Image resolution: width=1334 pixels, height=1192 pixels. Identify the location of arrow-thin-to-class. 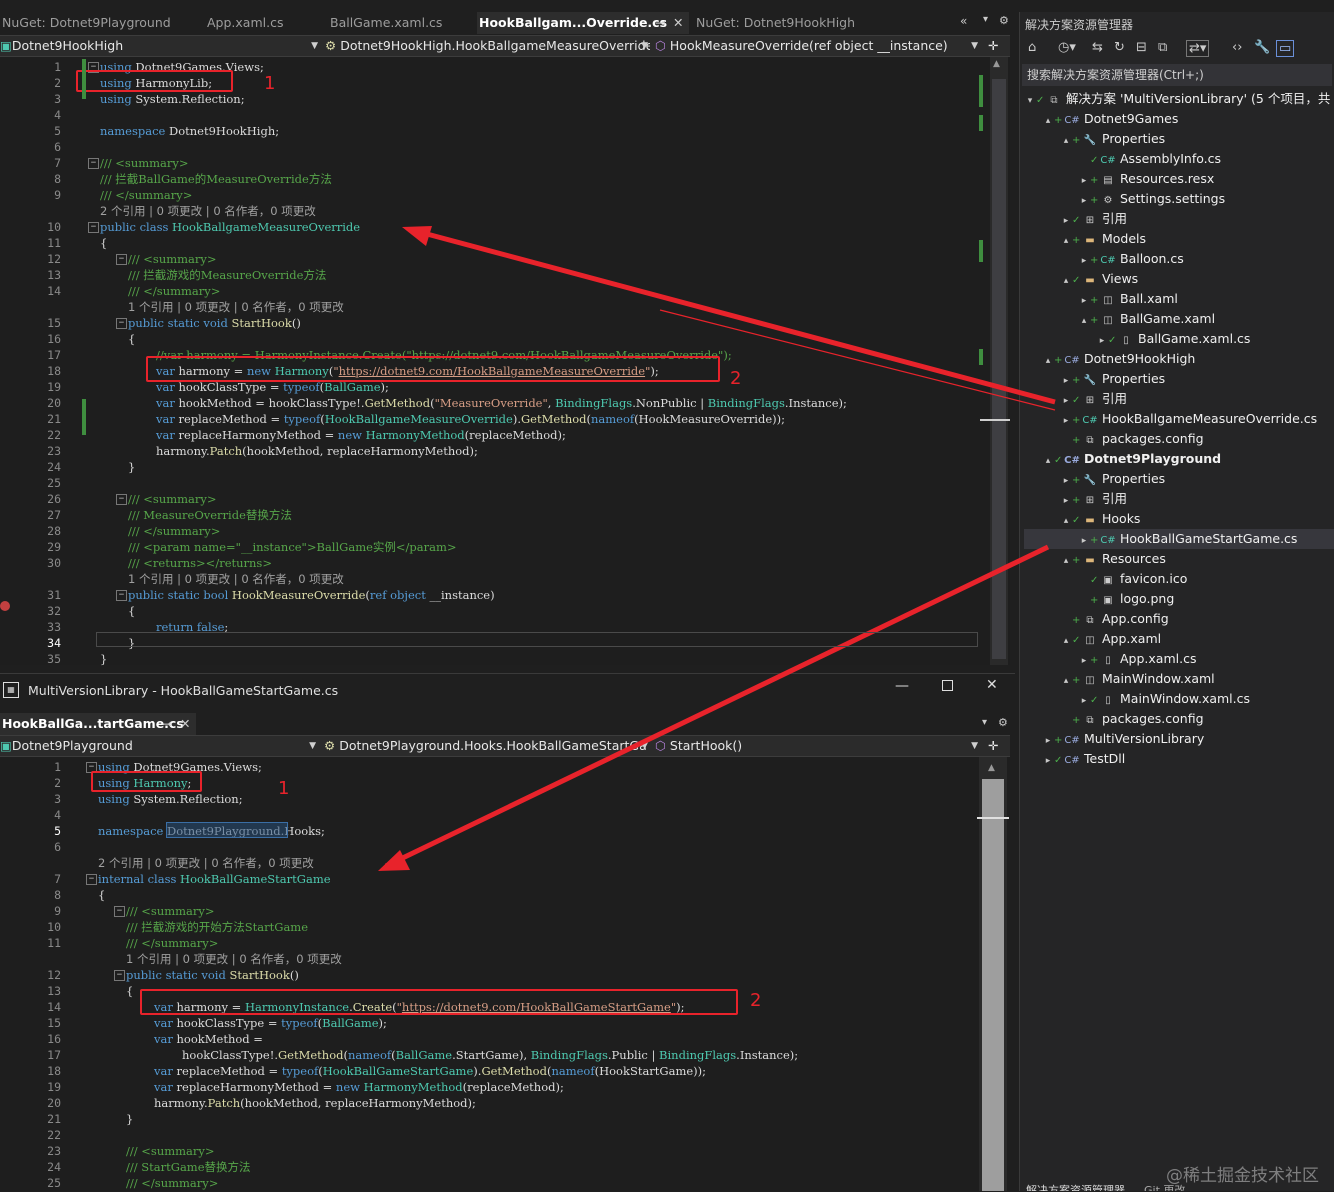
(857, 360).